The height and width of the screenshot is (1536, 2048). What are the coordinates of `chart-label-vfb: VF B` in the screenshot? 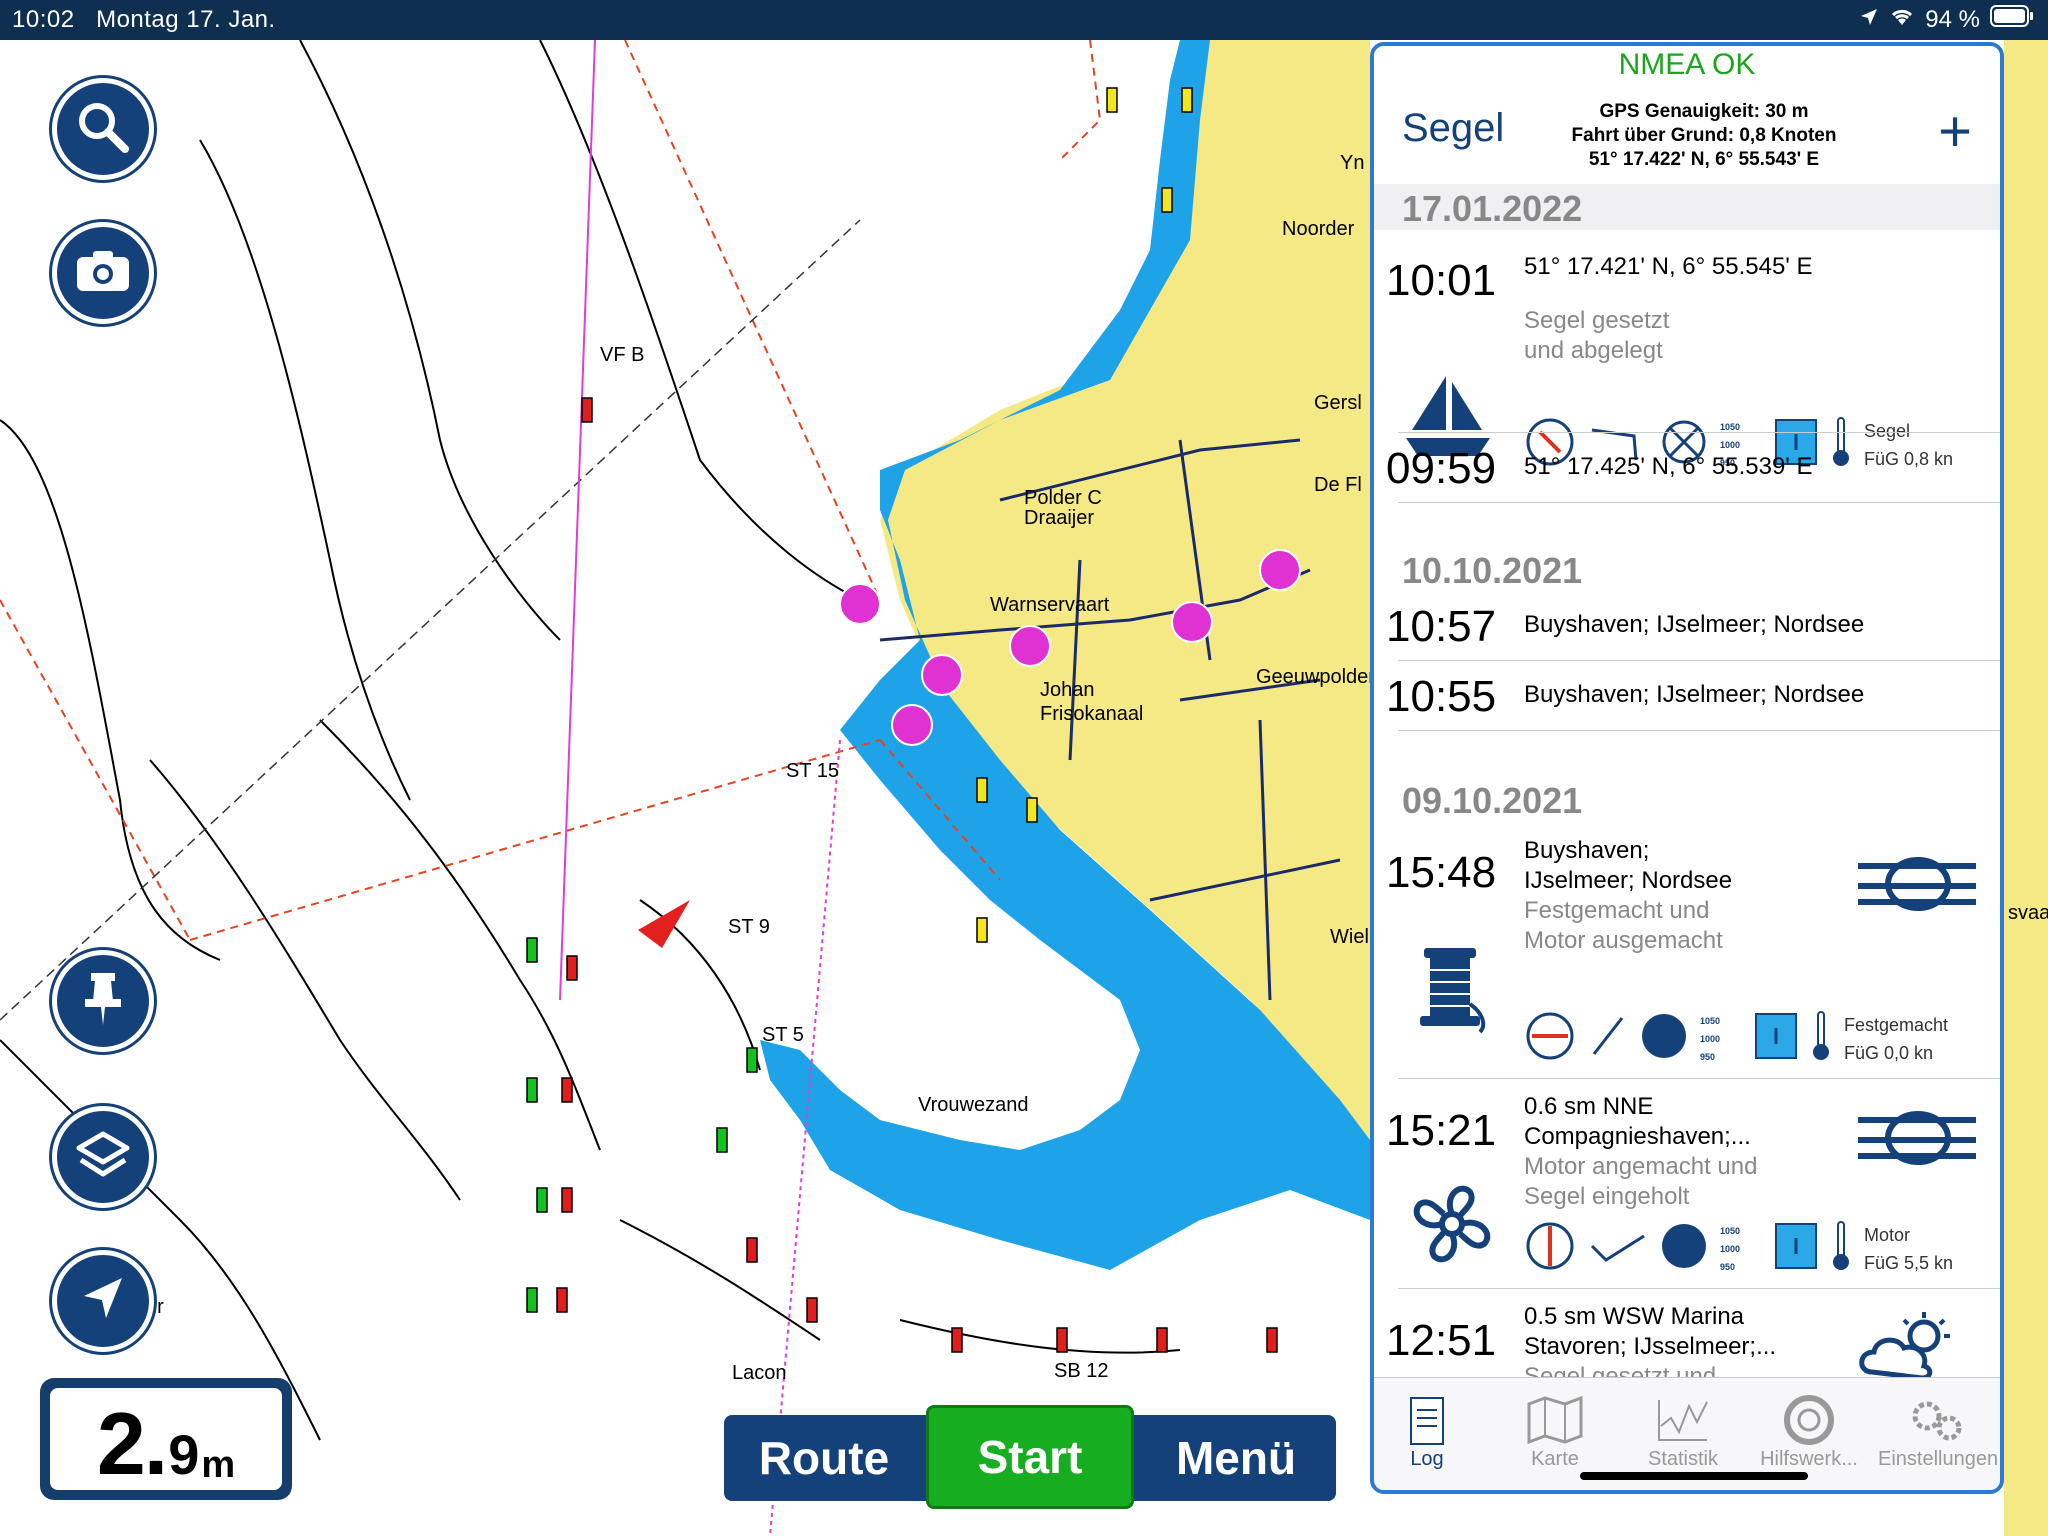 It's located at (622, 355).